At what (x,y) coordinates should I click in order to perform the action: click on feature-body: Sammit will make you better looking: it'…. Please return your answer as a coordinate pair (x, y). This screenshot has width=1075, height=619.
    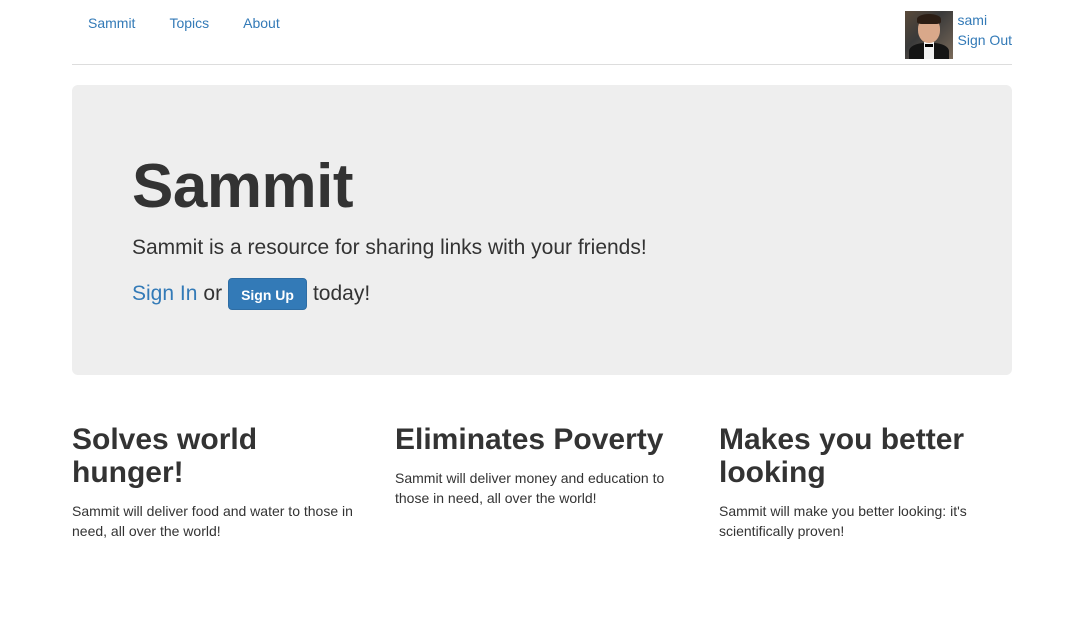
    Looking at the image, I should click on (843, 521).